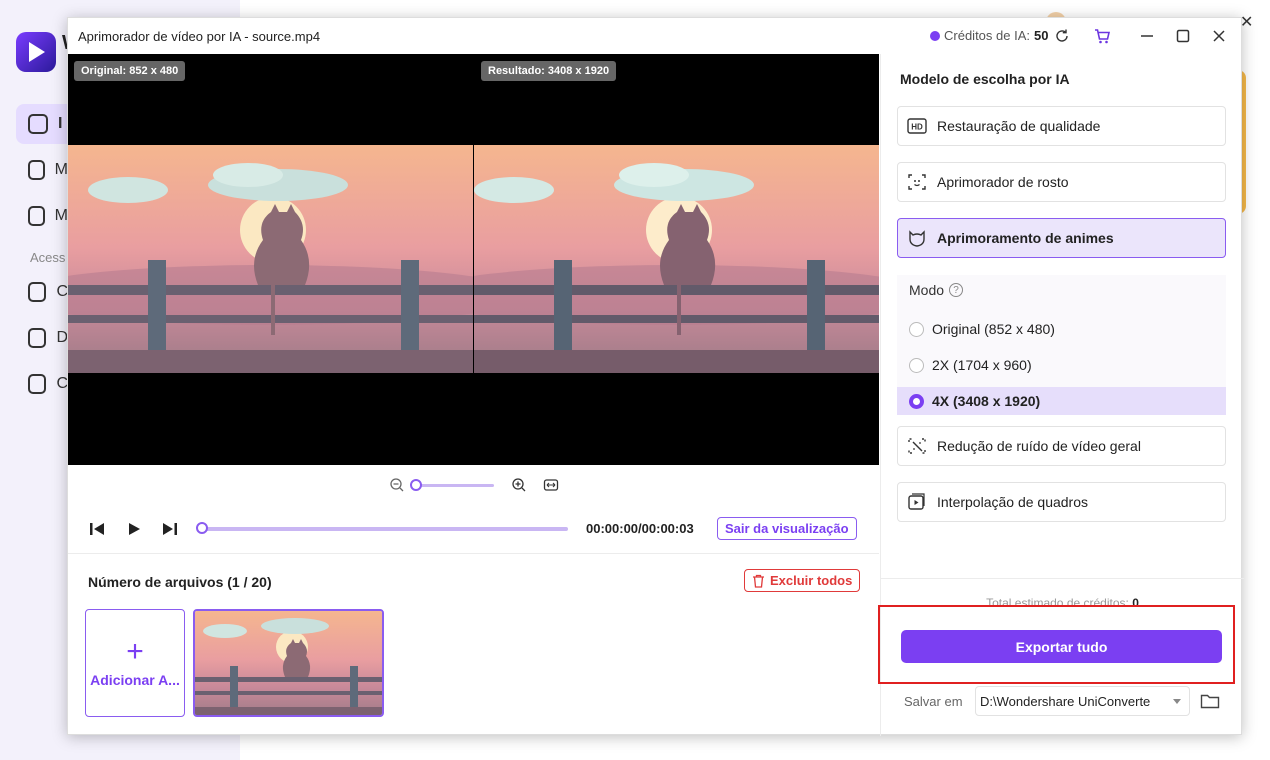 The height and width of the screenshot is (760, 1270). I want to click on mode-label: Modo?, so click(936, 290).